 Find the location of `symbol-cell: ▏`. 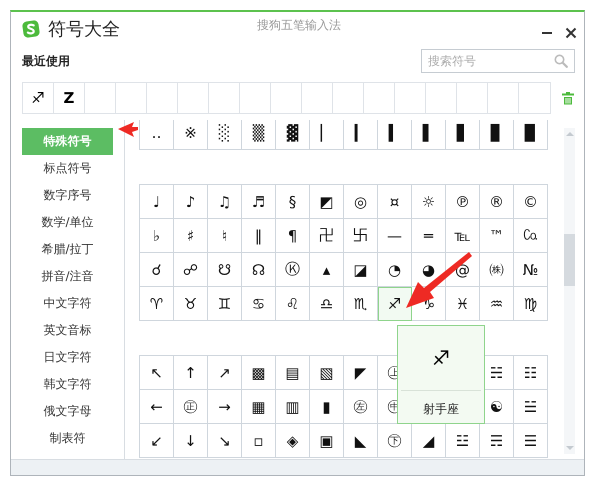

symbol-cell: ▏ is located at coordinates (327, 135).